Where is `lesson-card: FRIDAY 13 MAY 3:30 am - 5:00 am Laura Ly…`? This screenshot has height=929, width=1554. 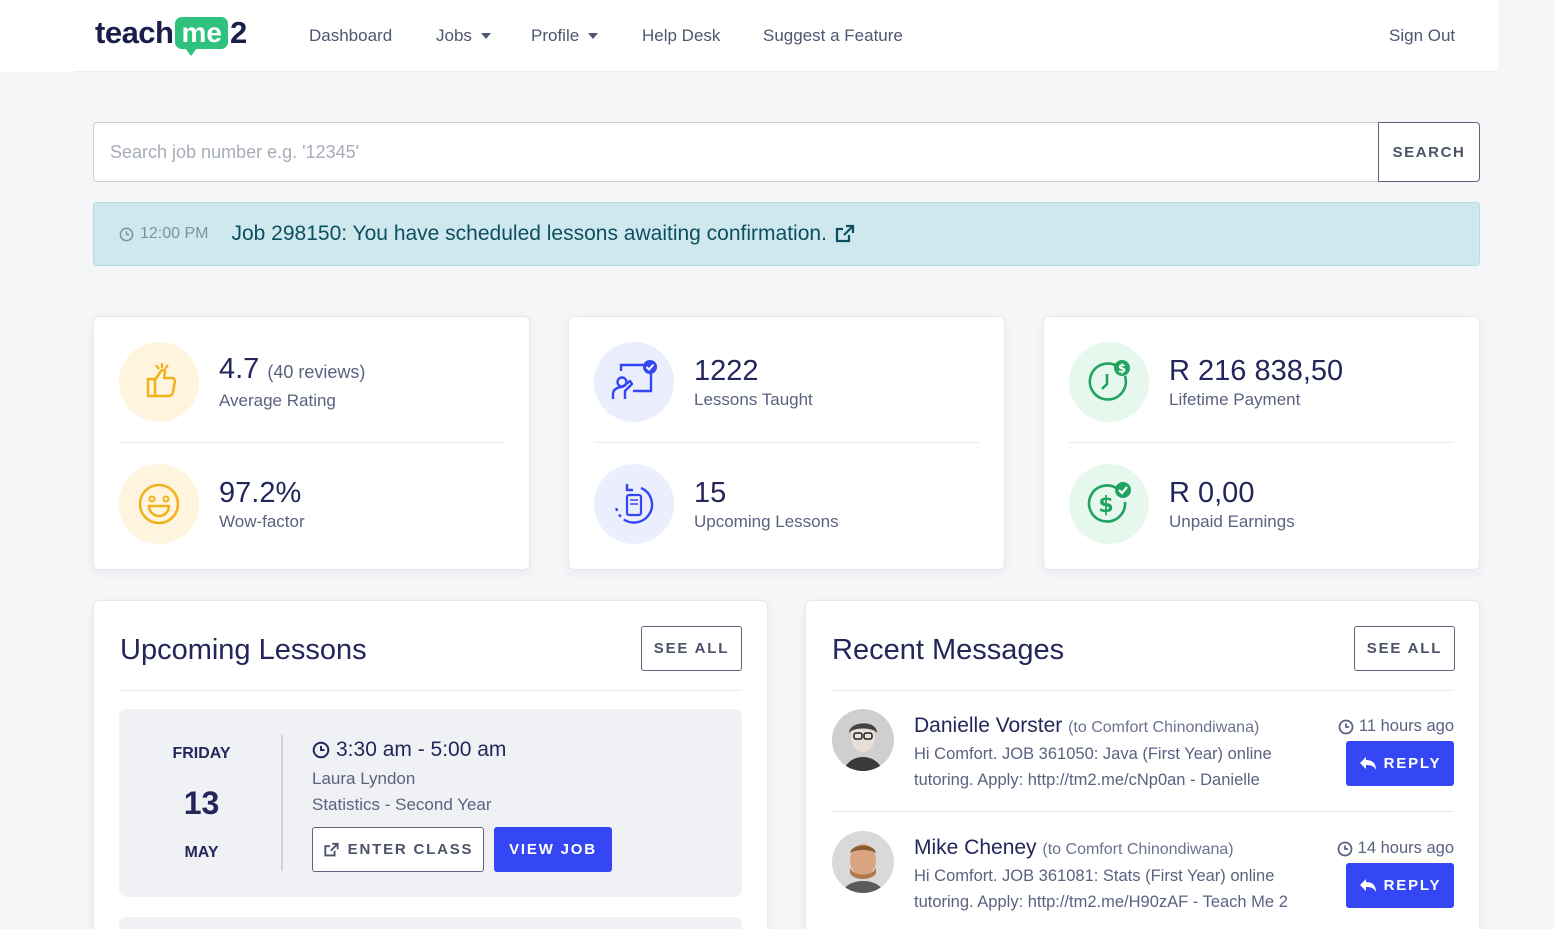 lesson-card: FRIDAY 13 MAY 3:30 am - 5:00 am Laura Ly… is located at coordinates (430, 803).